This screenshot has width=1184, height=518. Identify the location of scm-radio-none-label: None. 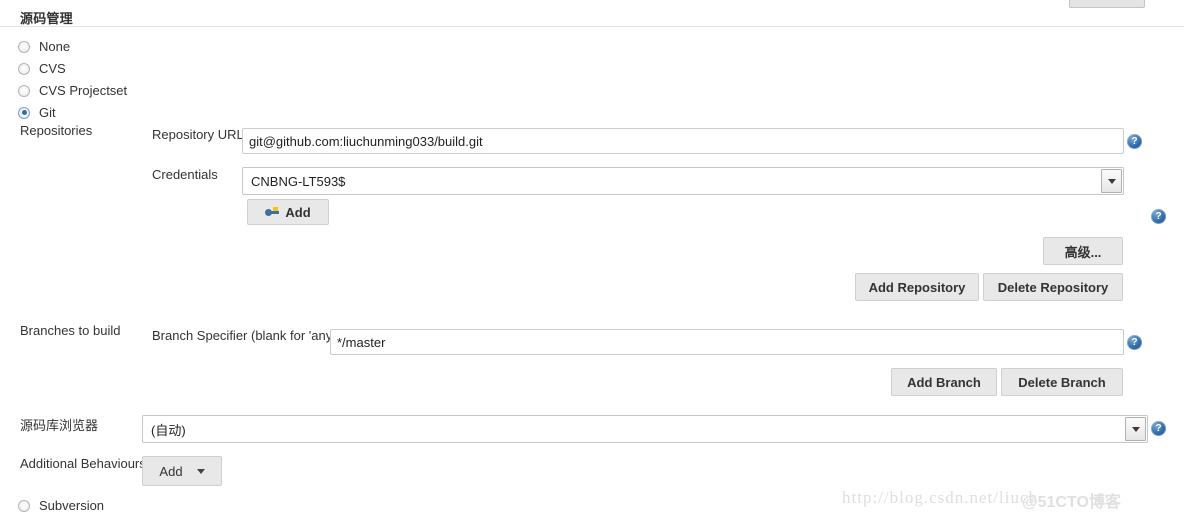
(55, 46).